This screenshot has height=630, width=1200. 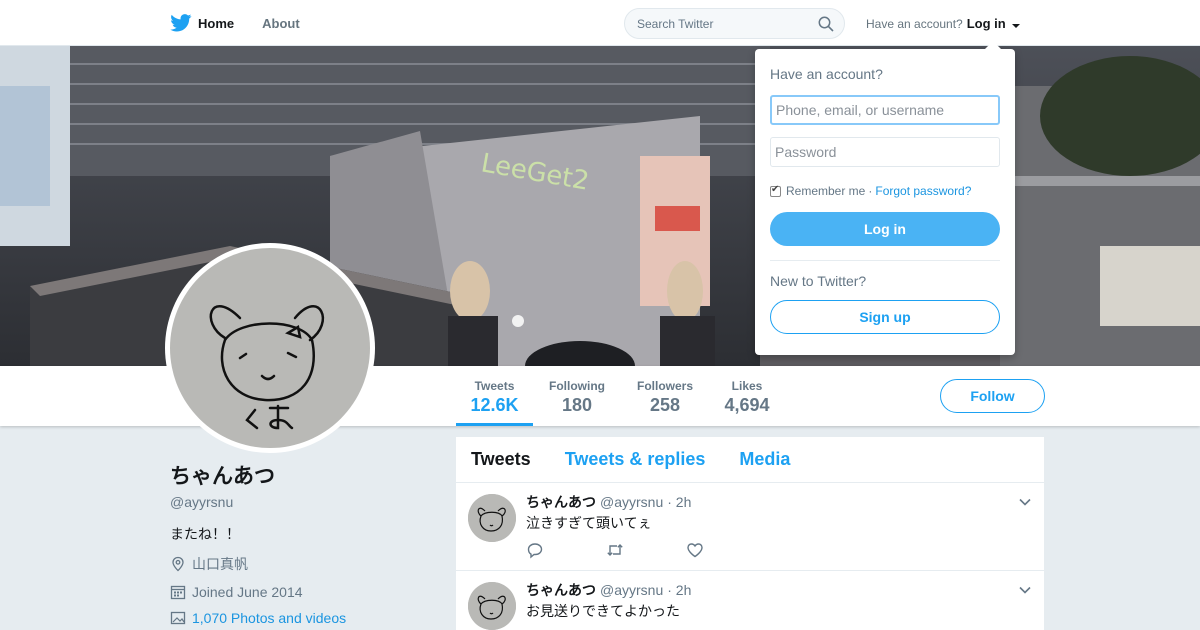 What do you see at coordinates (826, 24) in the screenshot?
I see `search-icon` at bounding box center [826, 24].